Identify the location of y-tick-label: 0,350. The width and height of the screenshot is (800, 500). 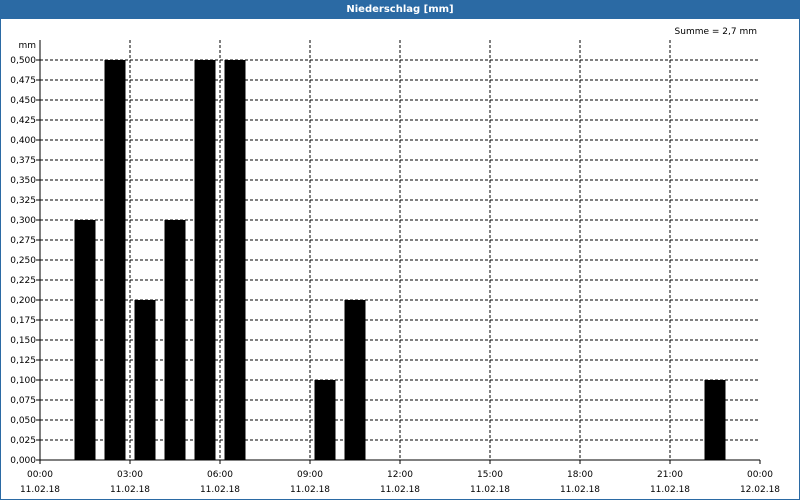
(23, 181).